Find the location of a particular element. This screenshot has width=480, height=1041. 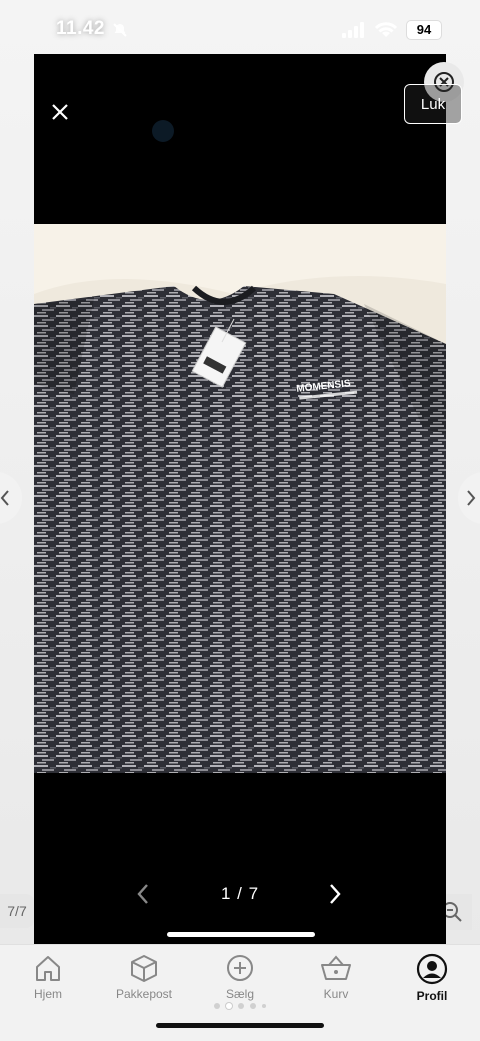

image-position: 1 / 7 is located at coordinates (240, 893).